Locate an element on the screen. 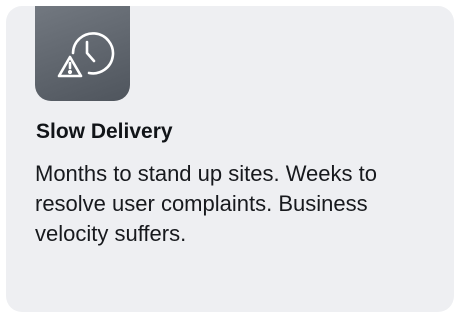 This screenshot has height=312, width=454. icon-tile is located at coordinates (82, 53).